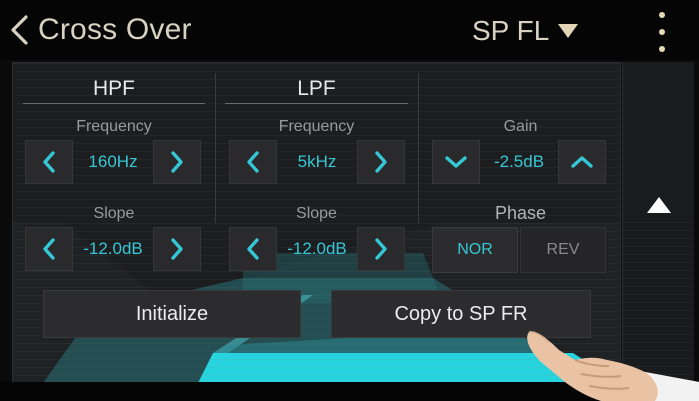 Image resolution: width=699 pixels, height=401 pixels. I want to click on phase-rev-button: REV, so click(563, 250).